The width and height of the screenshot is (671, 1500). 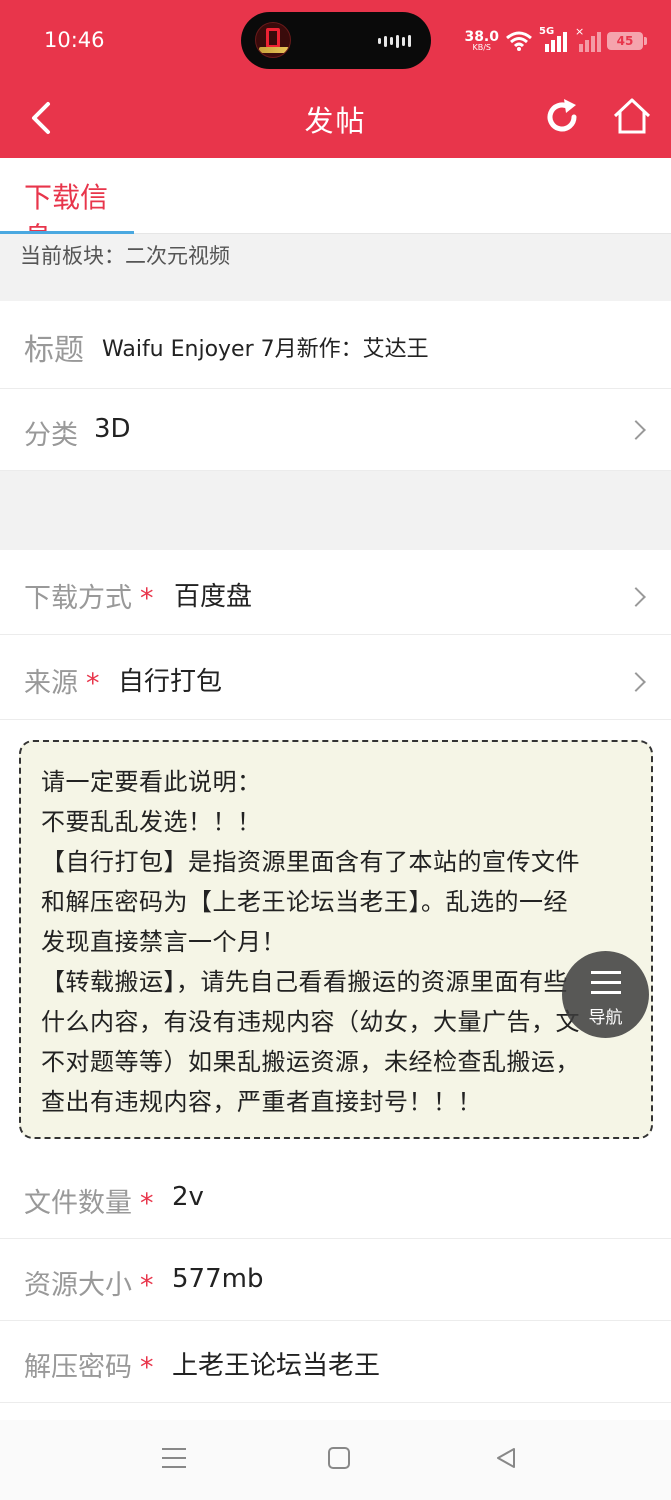 I want to click on download-method-label: 下载方式 *, so click(x=89, y=598).